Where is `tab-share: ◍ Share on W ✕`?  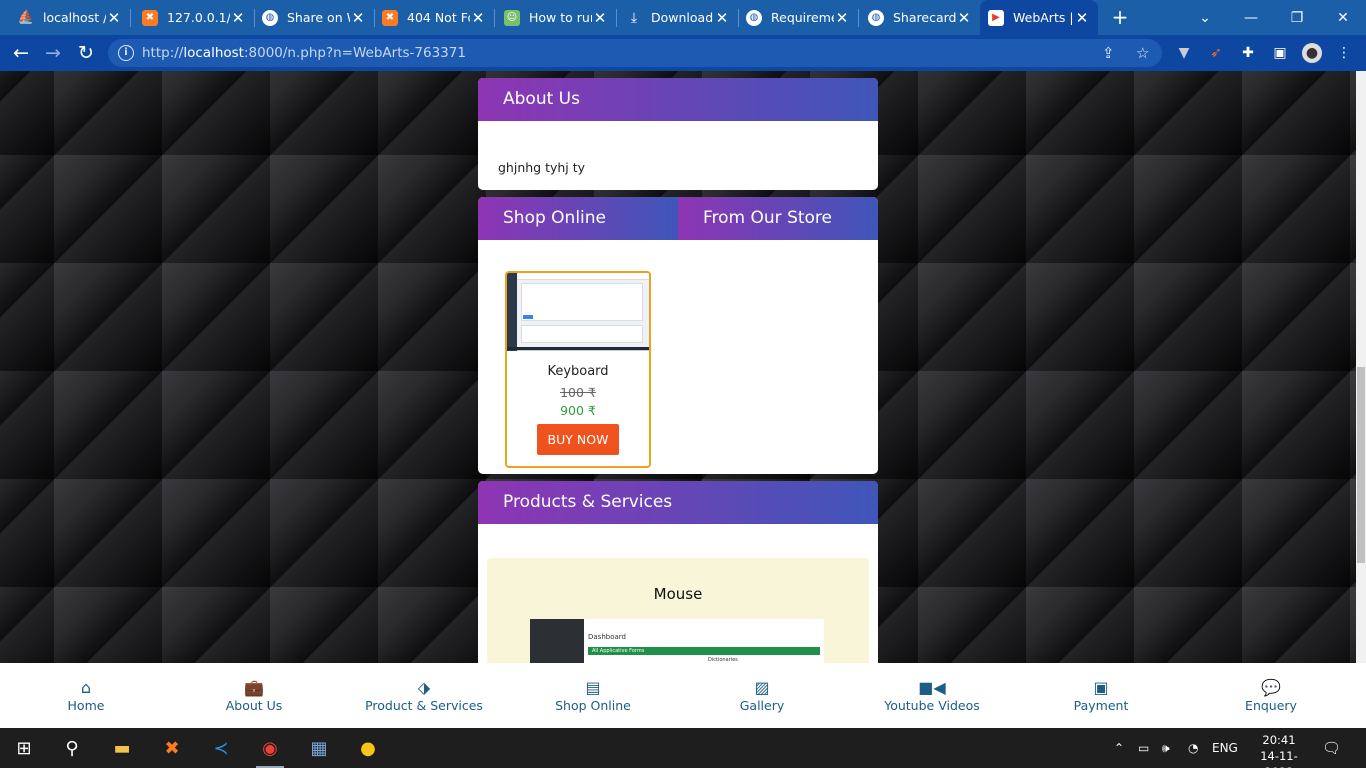 tab-share: ◍ Share on W ✕ is located at coordinates (314, 17).